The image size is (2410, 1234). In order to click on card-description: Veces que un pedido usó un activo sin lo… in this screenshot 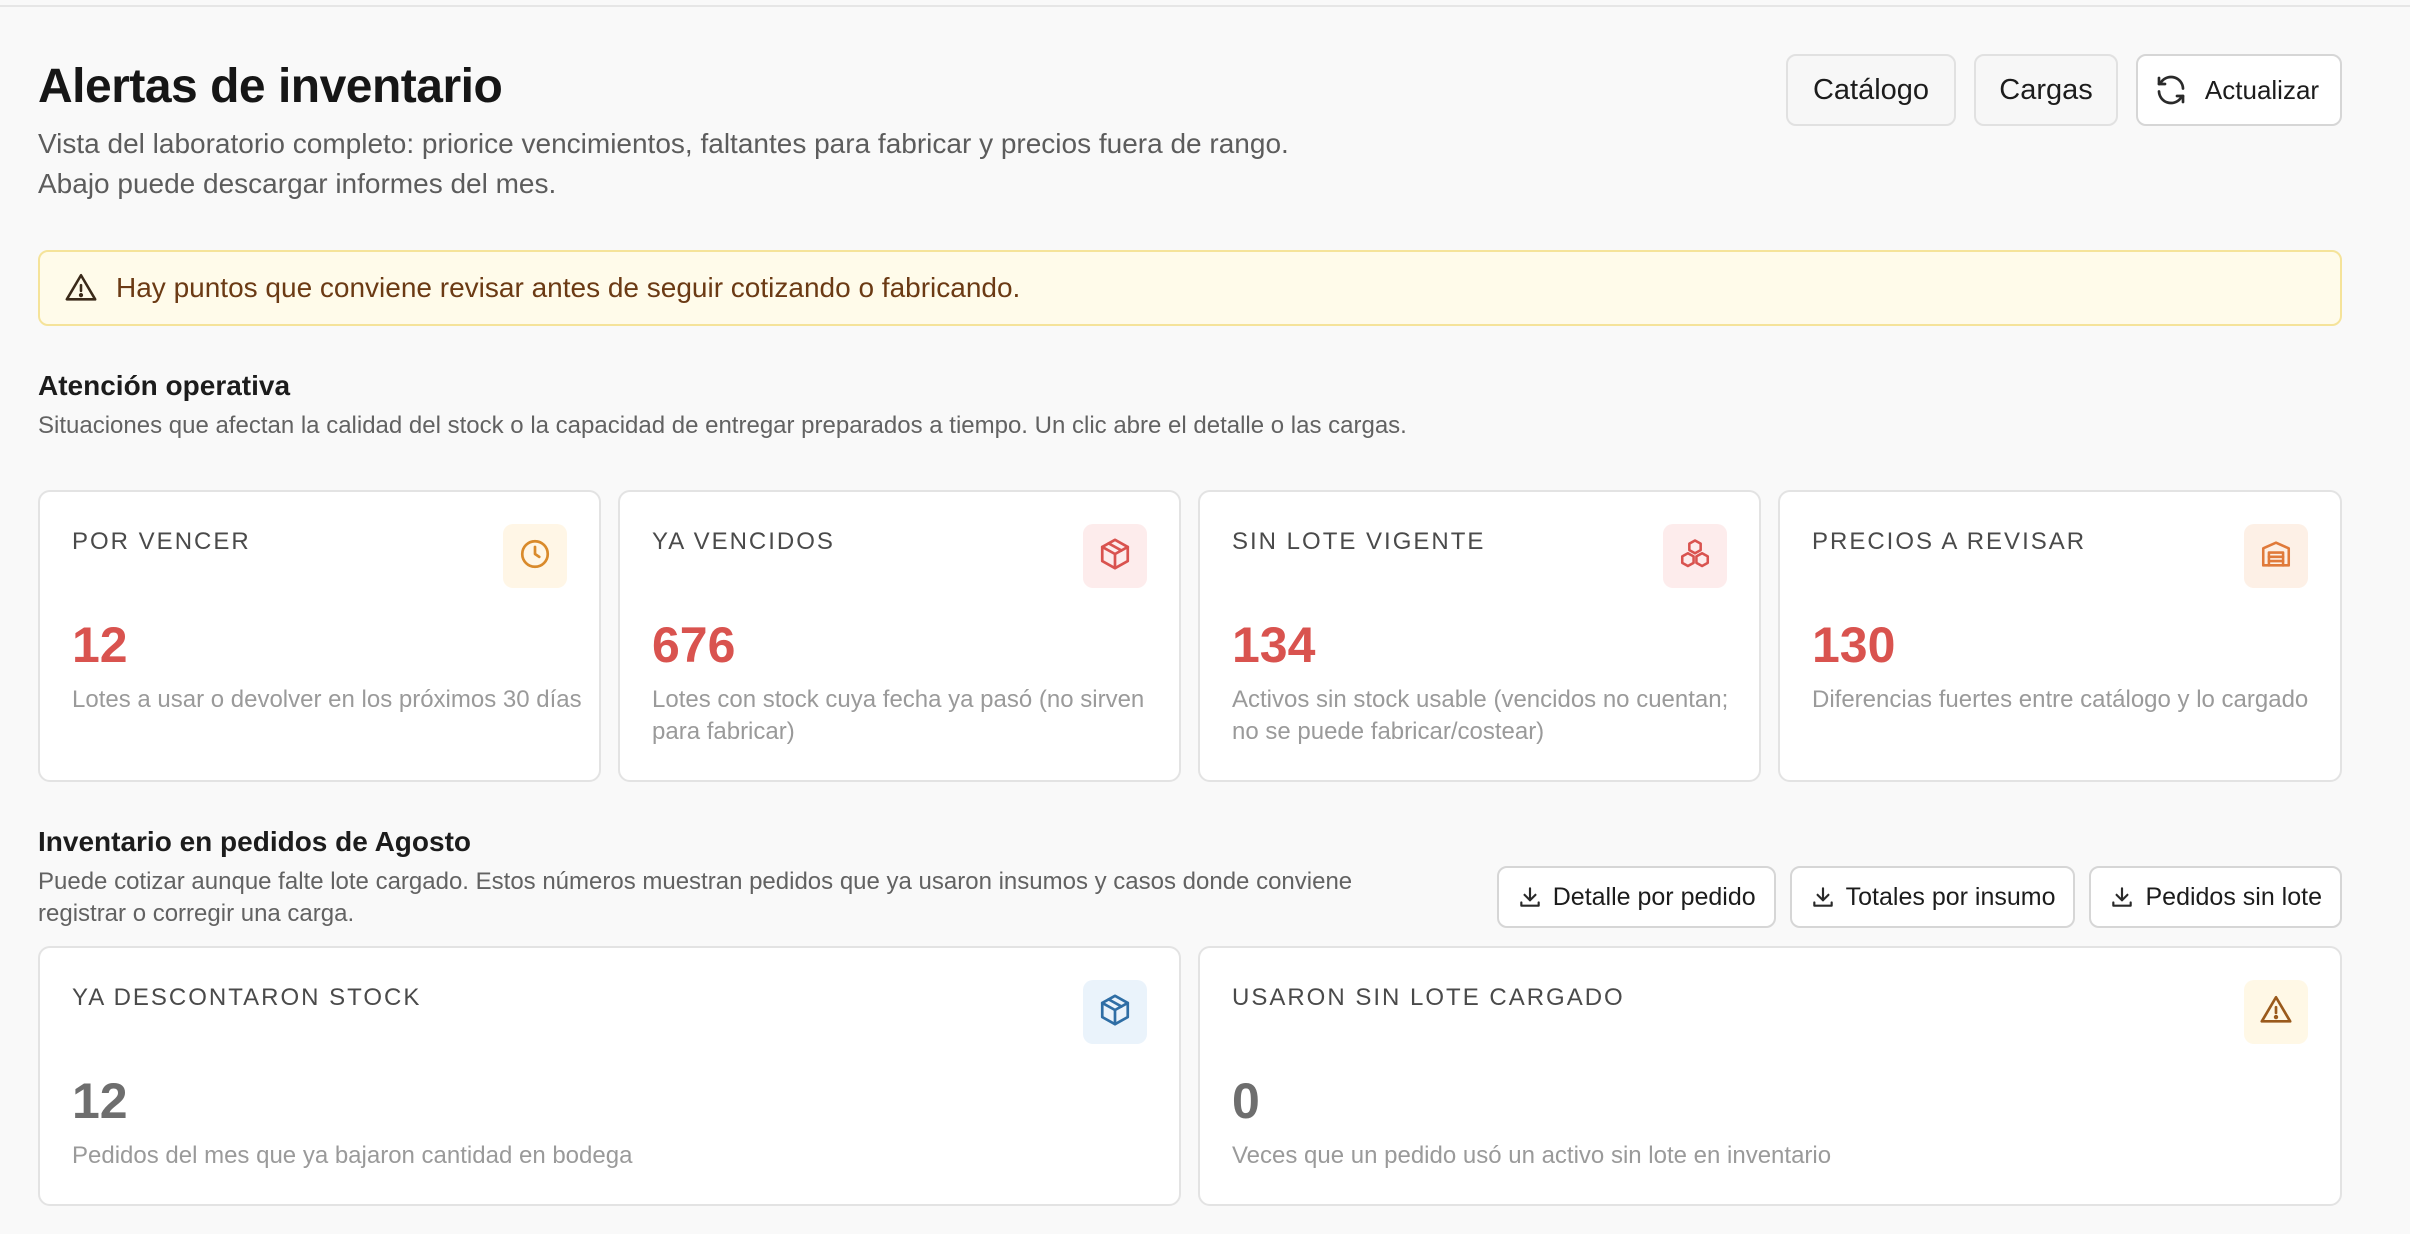, I will do `click(1532, 1155)`.